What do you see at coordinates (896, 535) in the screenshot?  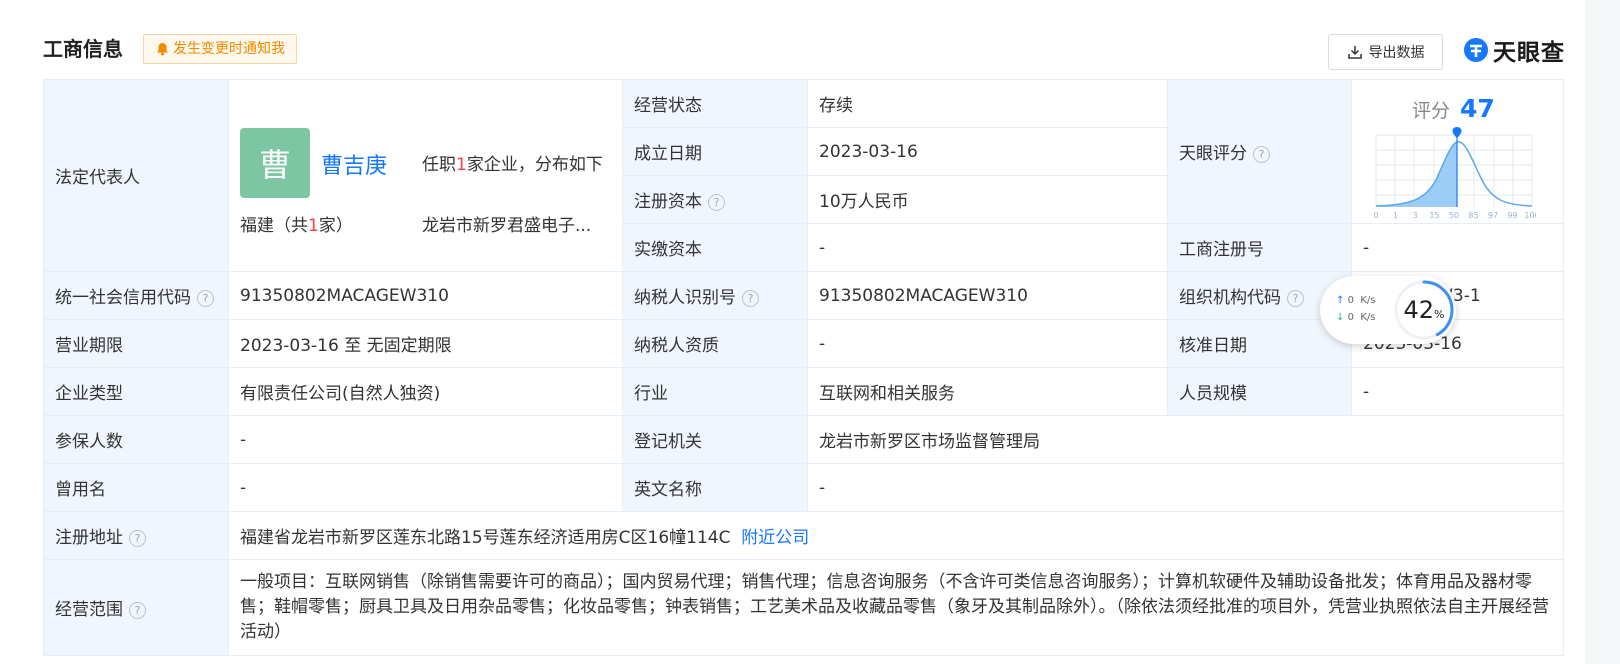 I see `address-value-cell: 福建省龙岩市新罗区莲东北路15号莲东经济适用房C区16幢114C 附近公司` at bounding box center [896, 535].